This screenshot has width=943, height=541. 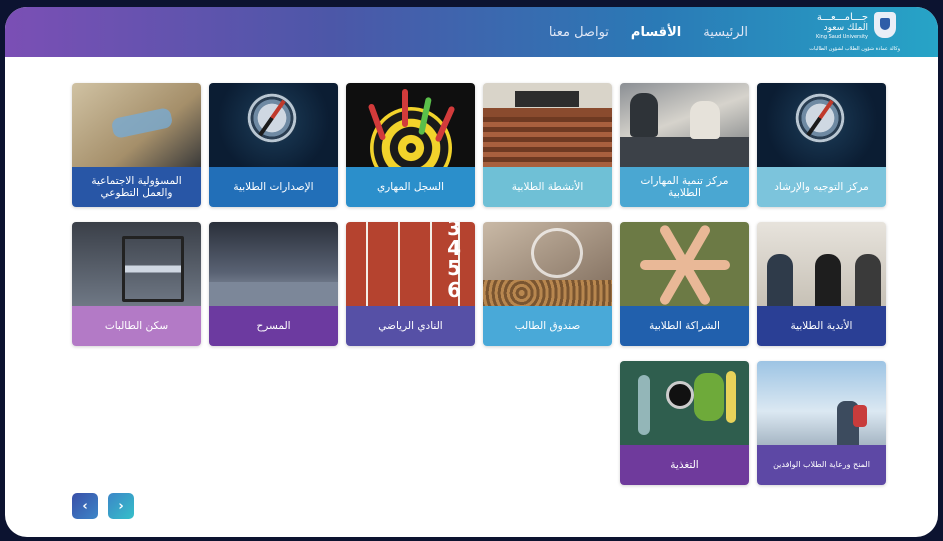 What do you see at coordinates (547, 125) in the screenshot?
I see `lecture-hall-image` at bounding box center [547, 125].